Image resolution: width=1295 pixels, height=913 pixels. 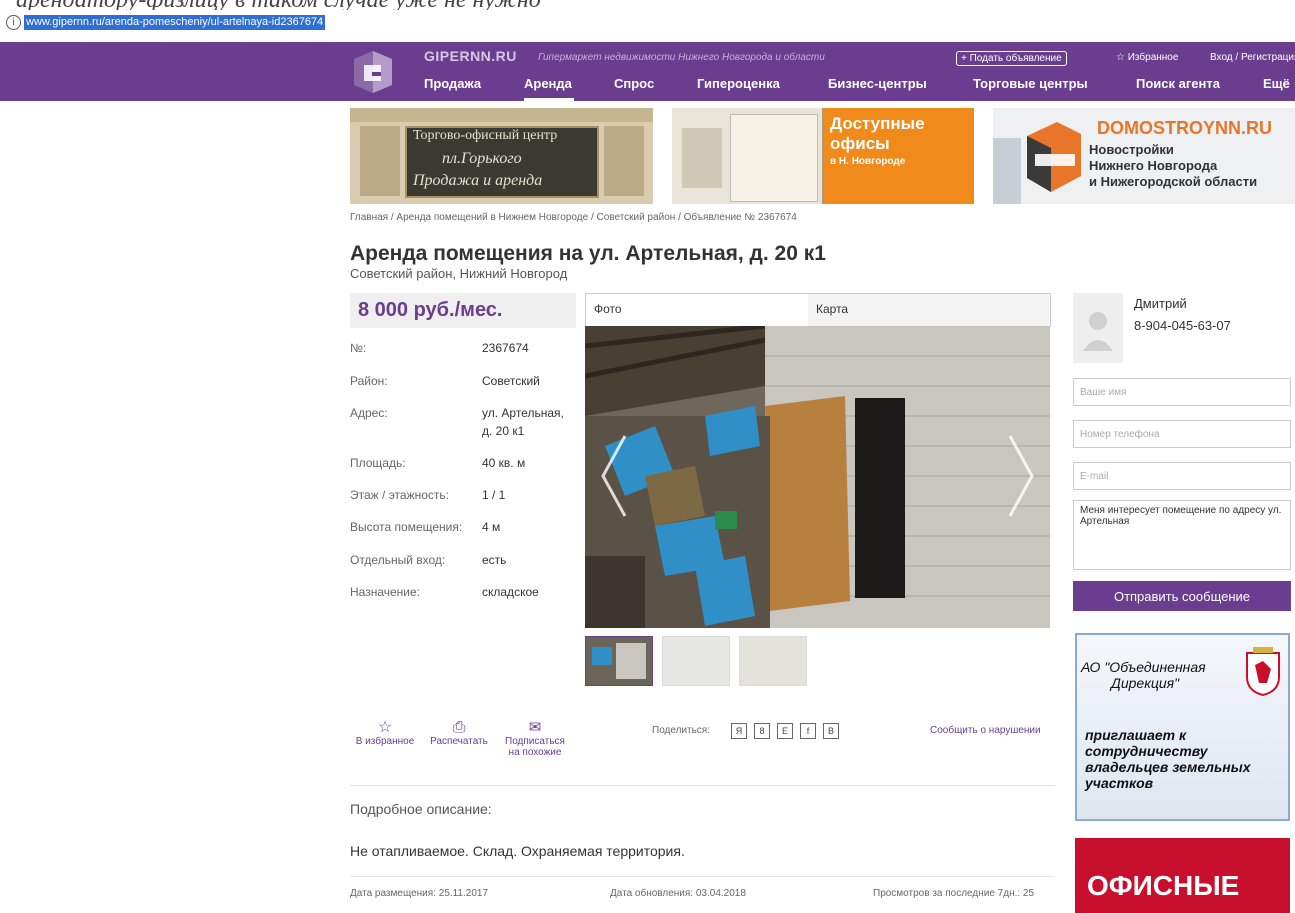 What do you see at coordinates (762, 731) in the screenshot?
I see `share-ok-icon: 8` at bounding box center [762, 731].